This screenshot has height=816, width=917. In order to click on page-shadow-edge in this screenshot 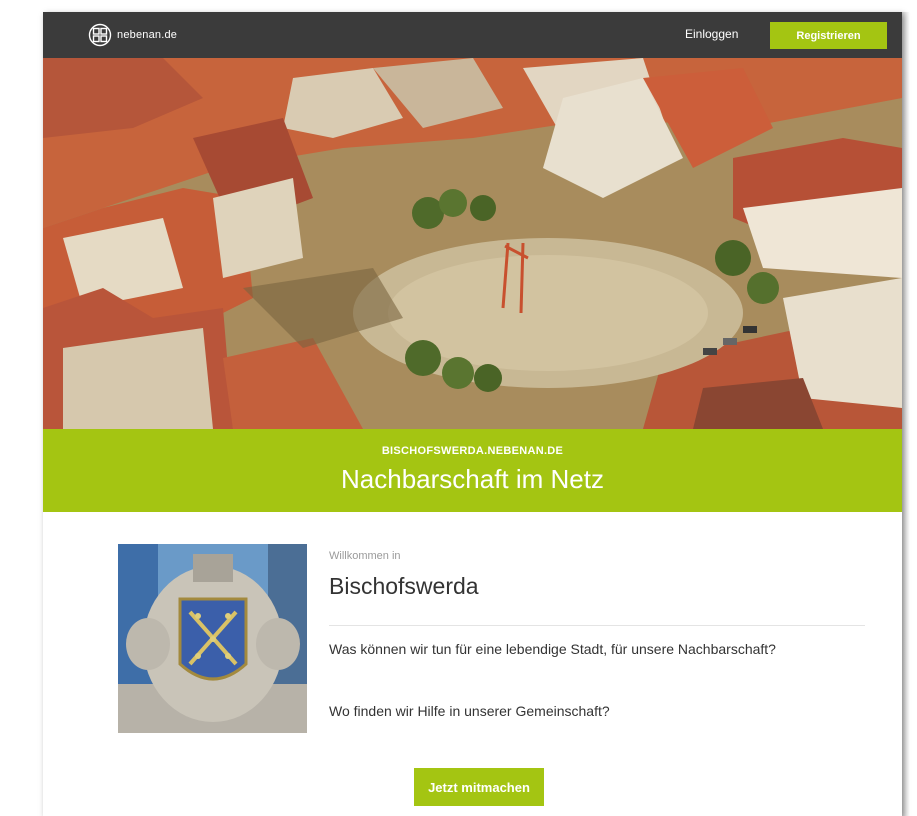, I will do `click(906, 414)`.